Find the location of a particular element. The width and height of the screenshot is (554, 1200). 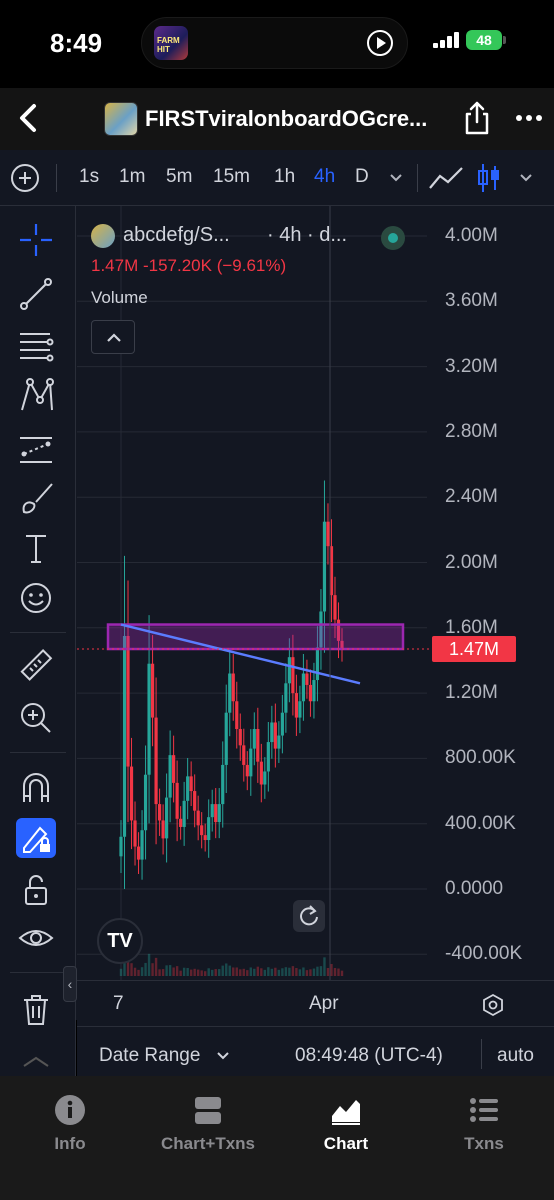

remove-drawings-tool is located at coordinates (36, 1010).